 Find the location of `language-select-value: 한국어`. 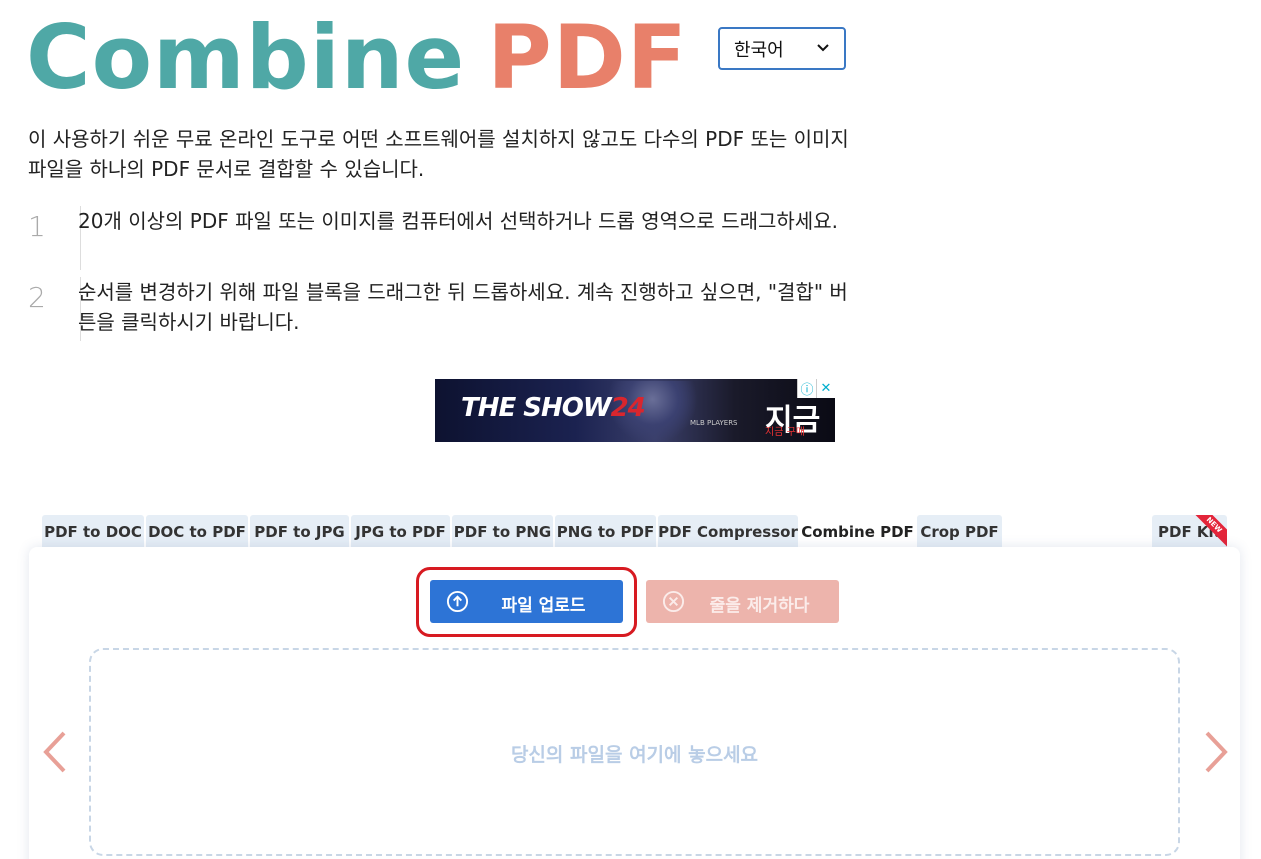

language-select-value: 한국어 is located at coordinates (759, 50).